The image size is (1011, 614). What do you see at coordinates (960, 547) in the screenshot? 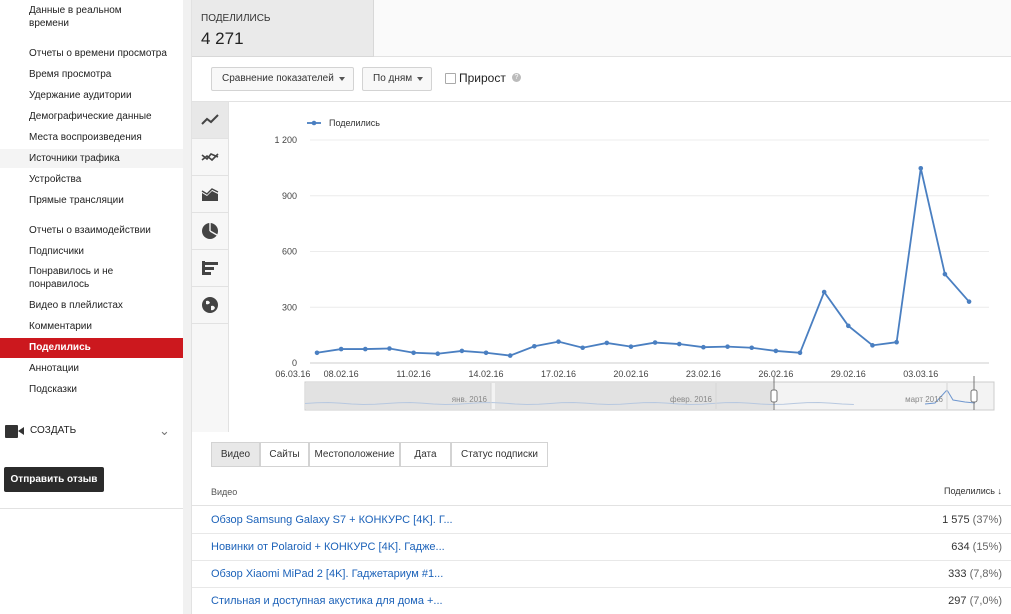
I see `shares-count: 634` at bounding box center [960, 547].